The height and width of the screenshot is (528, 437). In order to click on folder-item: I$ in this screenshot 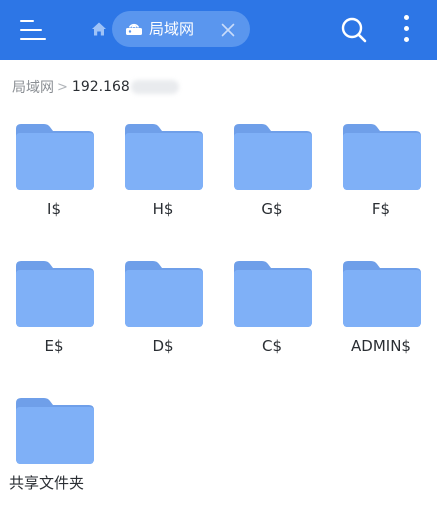, I will do `click(54, 189)`.